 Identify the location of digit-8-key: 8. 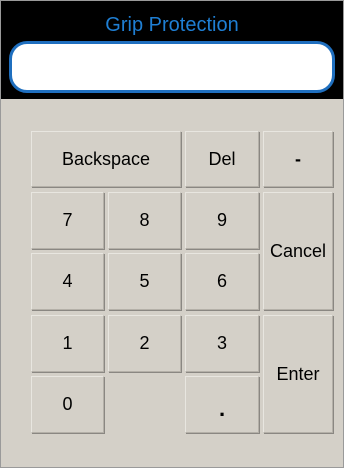
(144, 220).